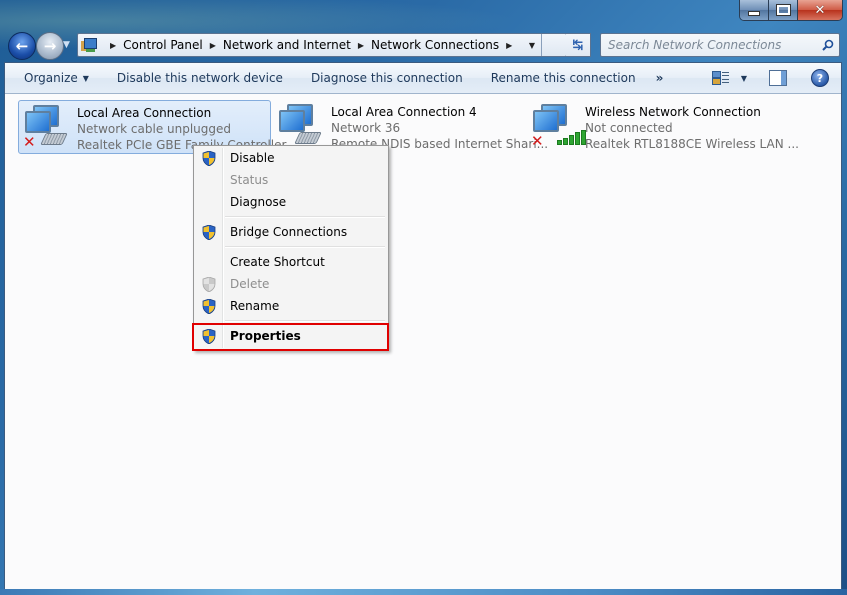 This screenshot has width=847, height=595. Describe the element at coordinates (255, 306) in the screenshot. I see `menu-item-label: Rename` at that location.